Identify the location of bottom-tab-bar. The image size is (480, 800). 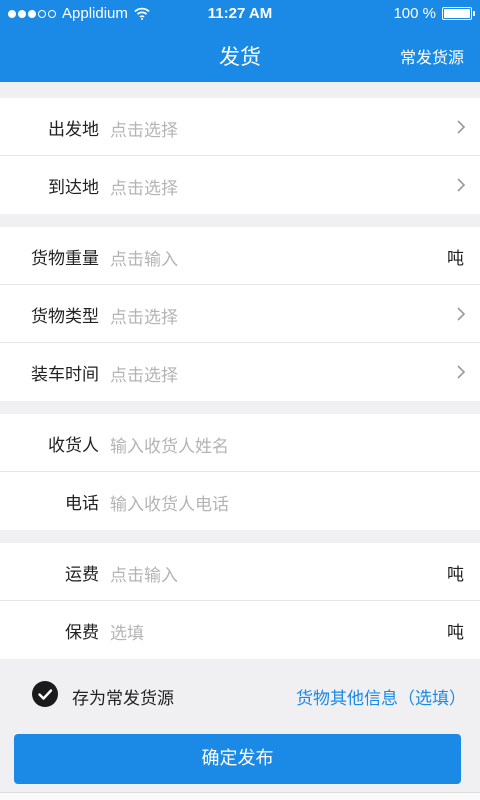
(240, 796).